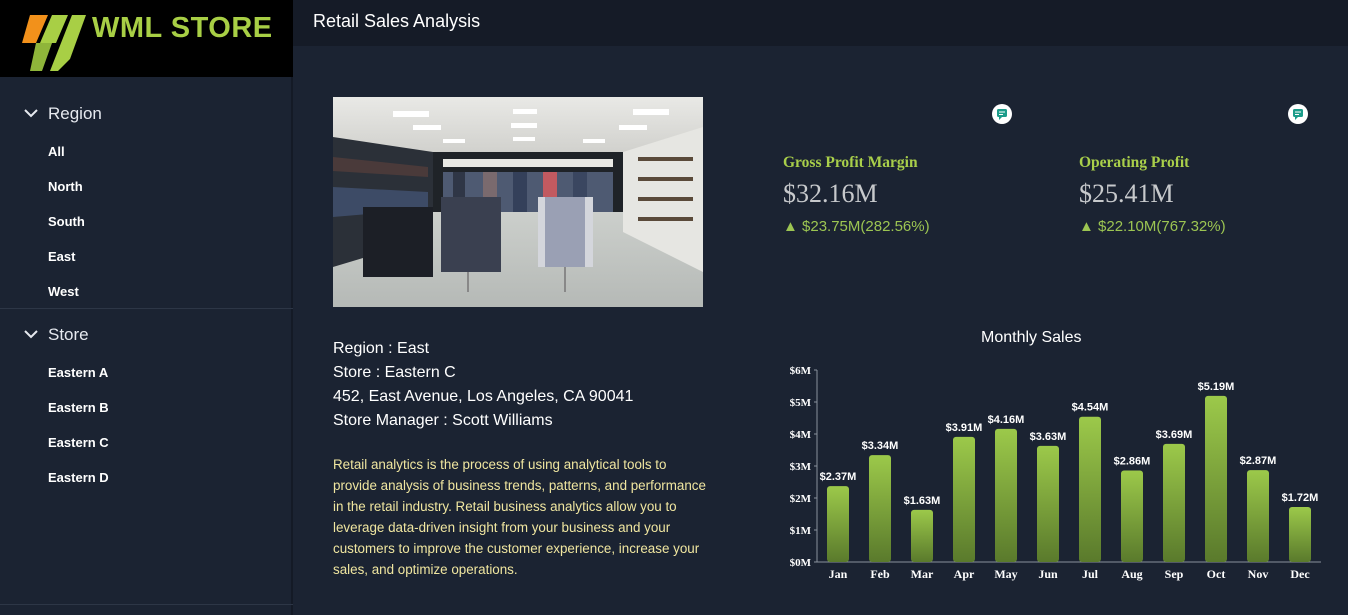  I want to click on region-item-all: All, so click(56, 151).